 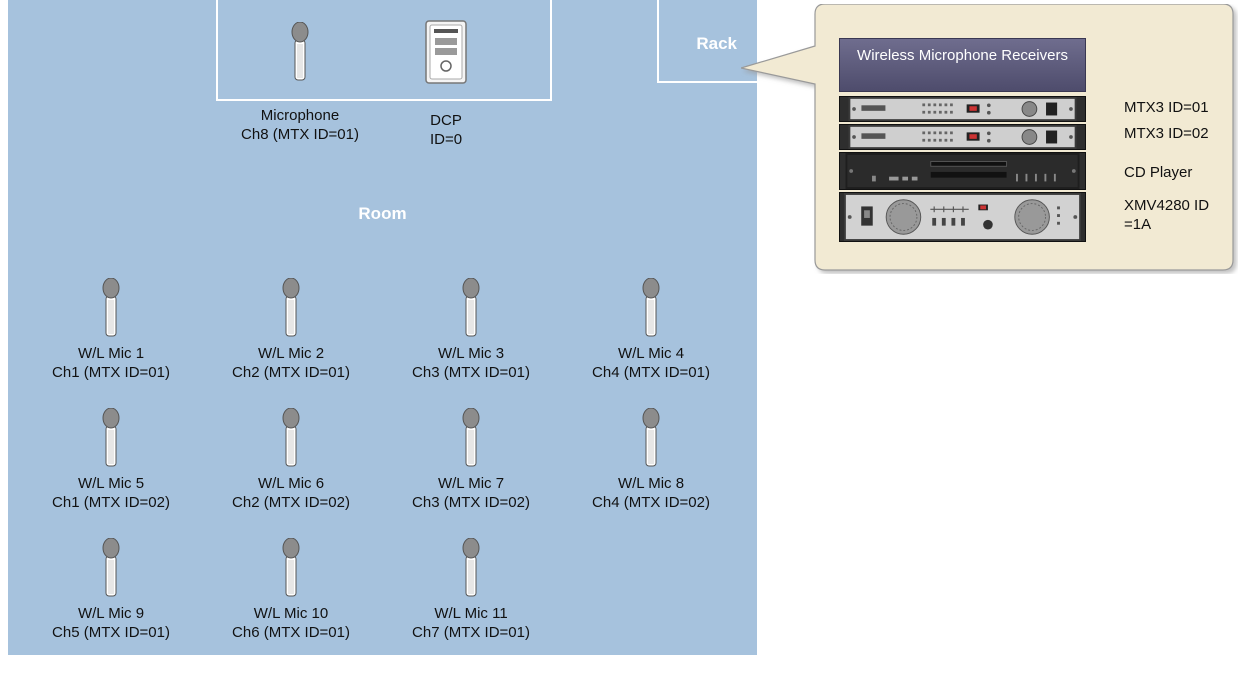 What do you see at coordinates (291, 353) in the screenshot?
I see `mic-name: W/L Mic 2` at bounding box center [291, 353].